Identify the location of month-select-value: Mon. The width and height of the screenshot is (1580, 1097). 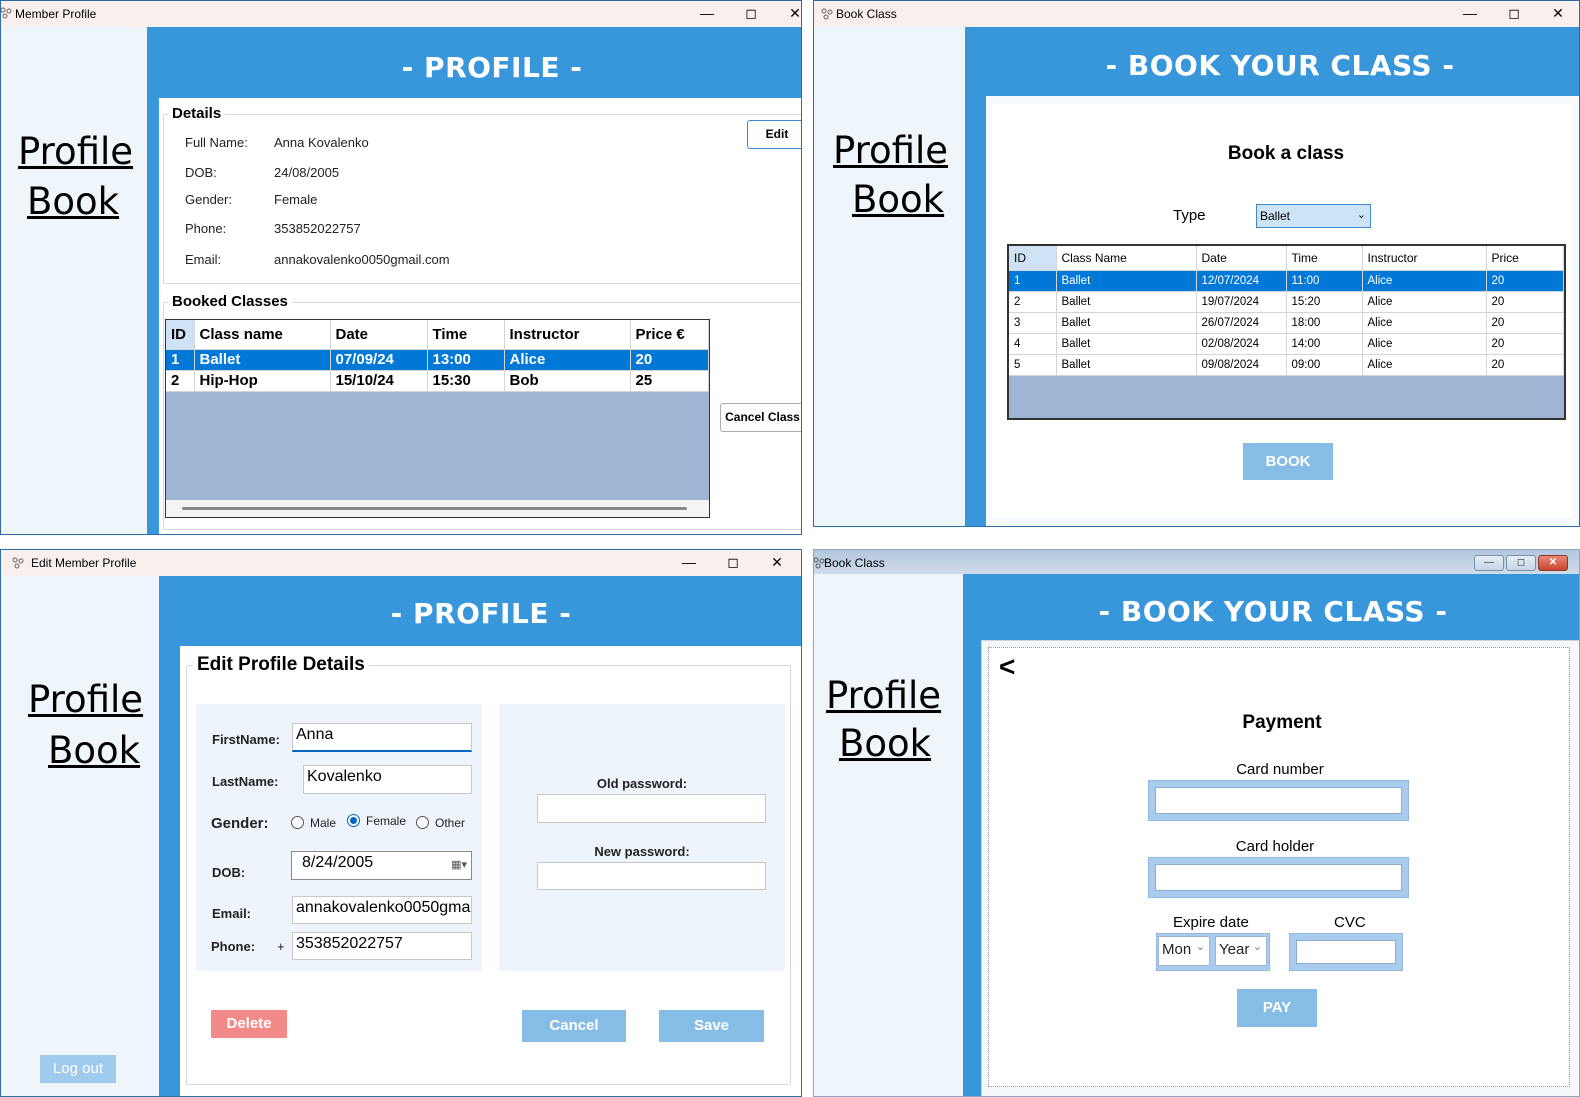
(1177, 949).